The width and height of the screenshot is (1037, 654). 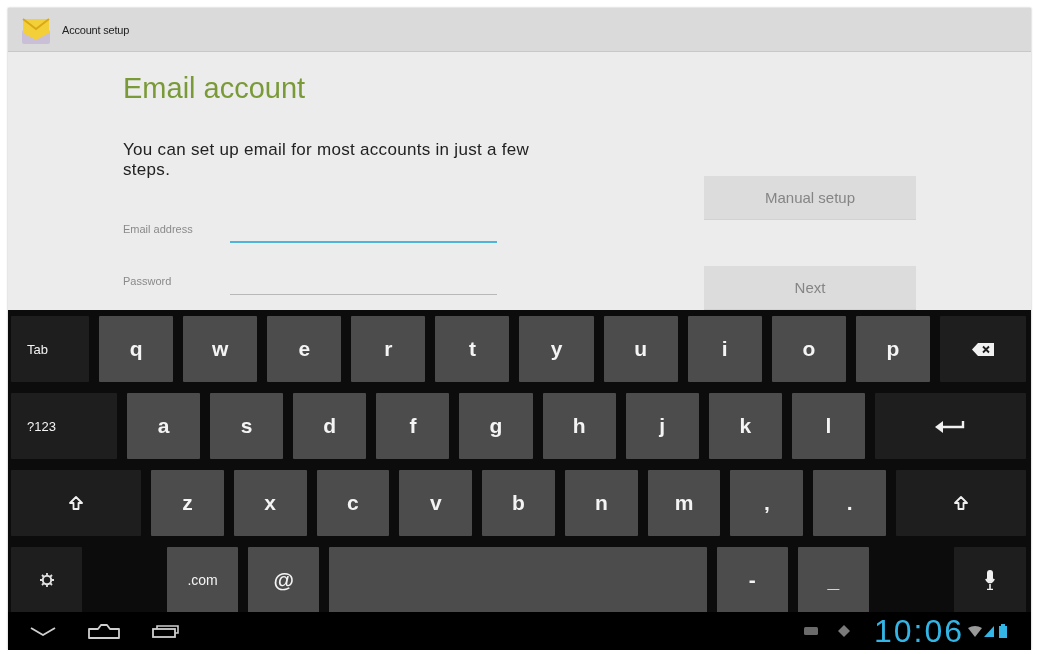 What do you see at coordinates (353, 503) in the screenshot?
I see `keyboard-key: c` at bounding box center [353, 503].